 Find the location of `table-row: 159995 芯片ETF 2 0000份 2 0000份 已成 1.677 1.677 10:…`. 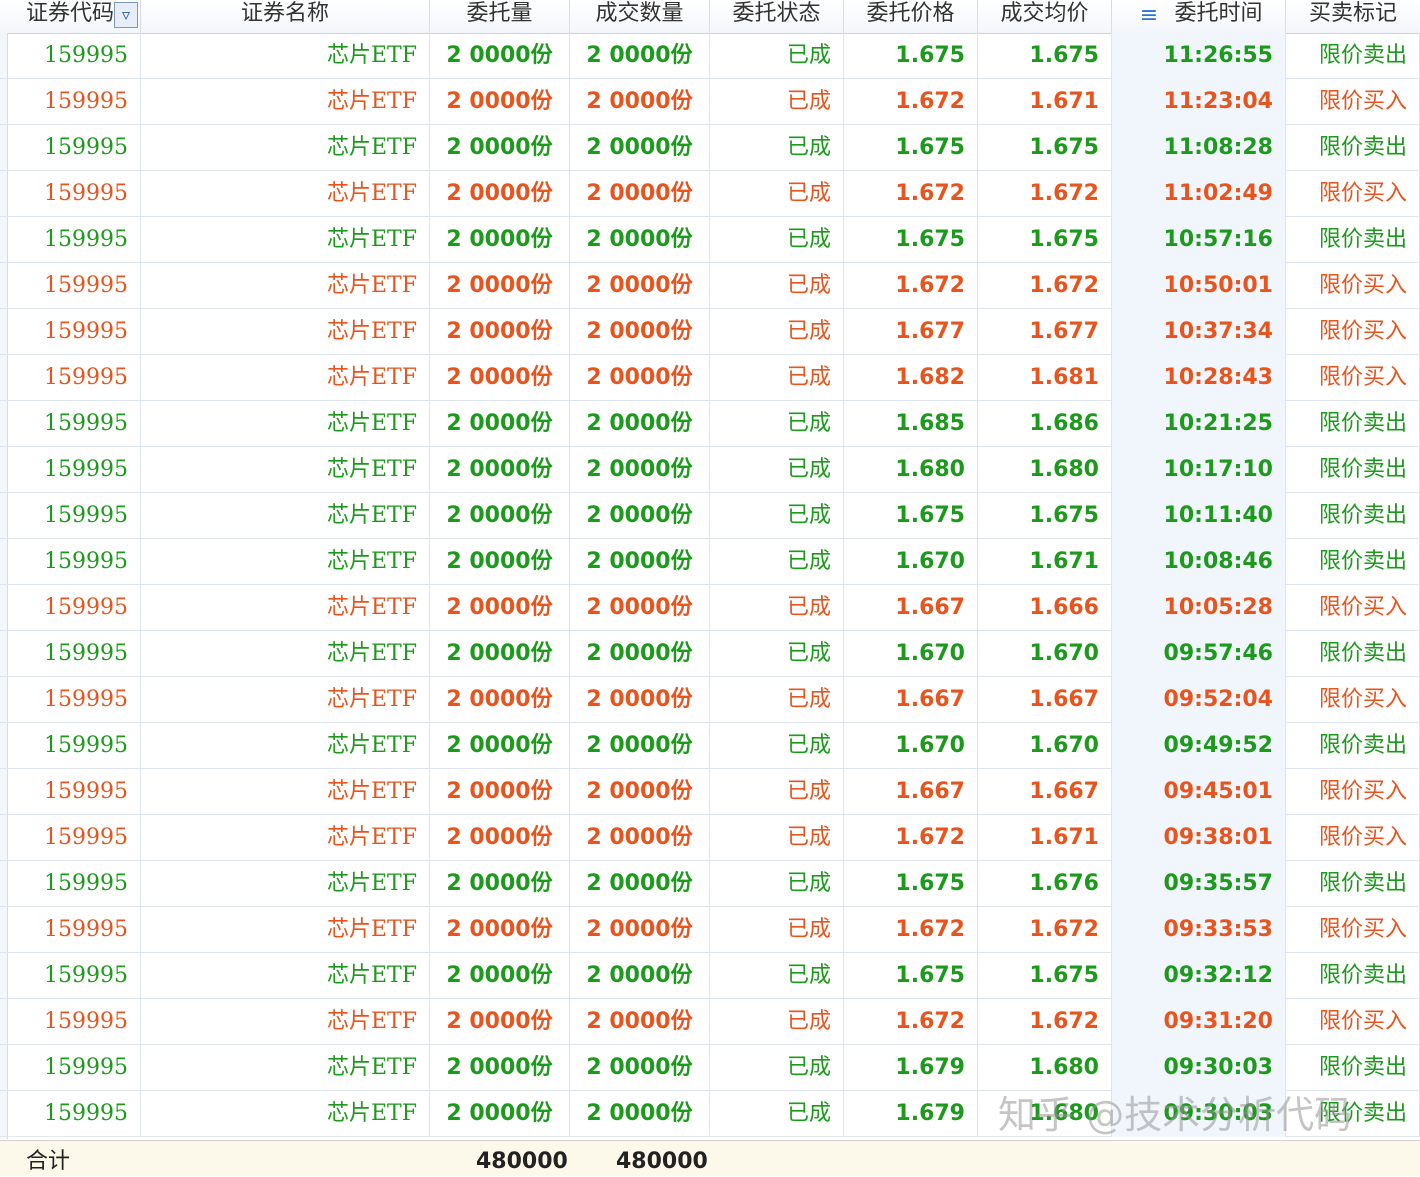

table-row: 159995 芯片ETF 2 0000份 2 0000份 已成 1.677 1.677 10:… is located at coordinates (710, 332).